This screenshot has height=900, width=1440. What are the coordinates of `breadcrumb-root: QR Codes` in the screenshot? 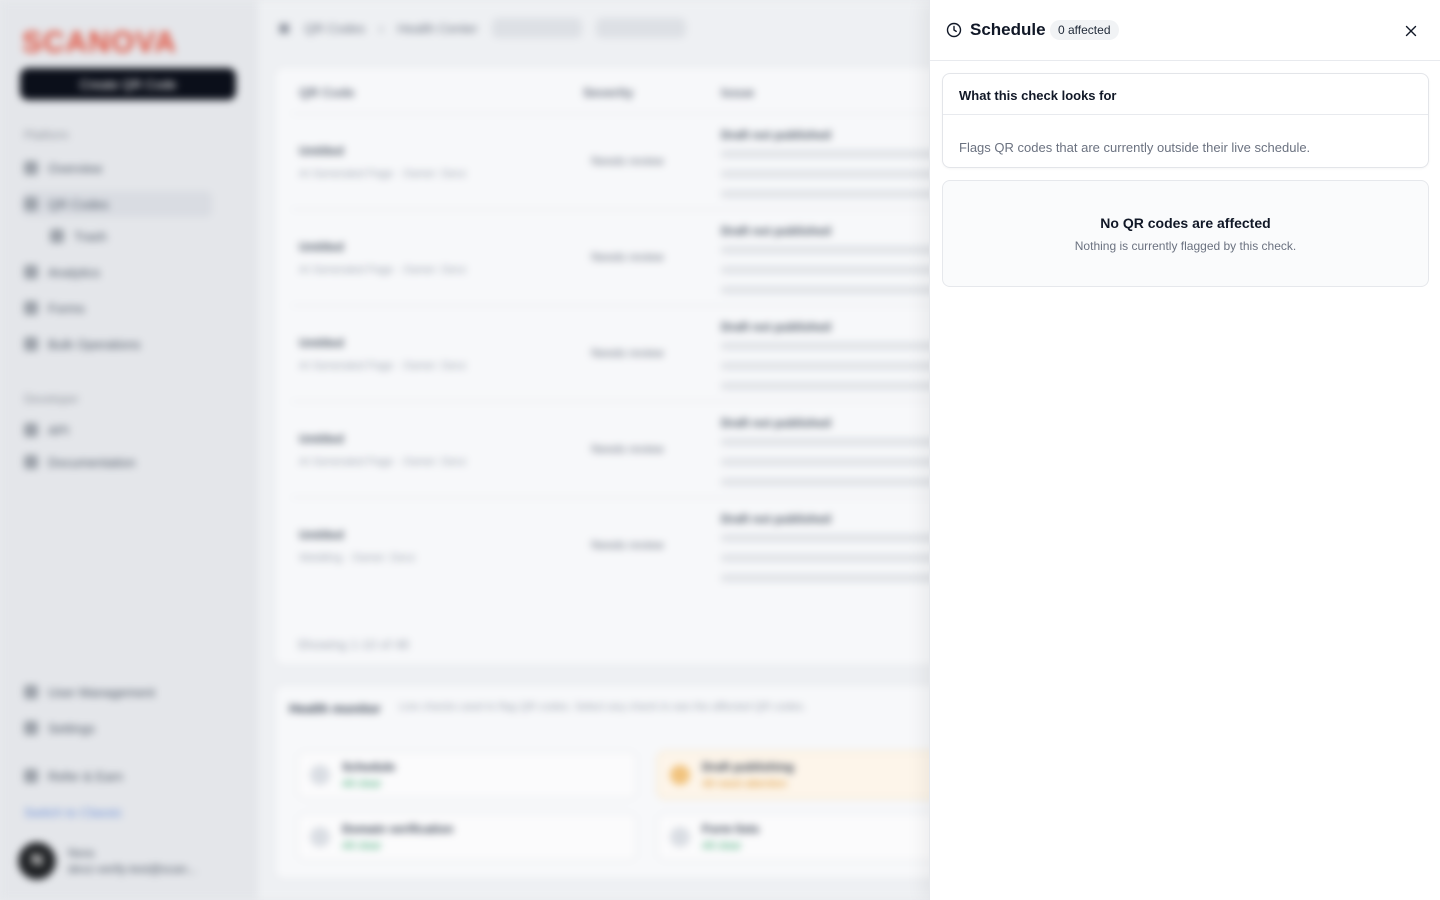 It's located at (334, 28).